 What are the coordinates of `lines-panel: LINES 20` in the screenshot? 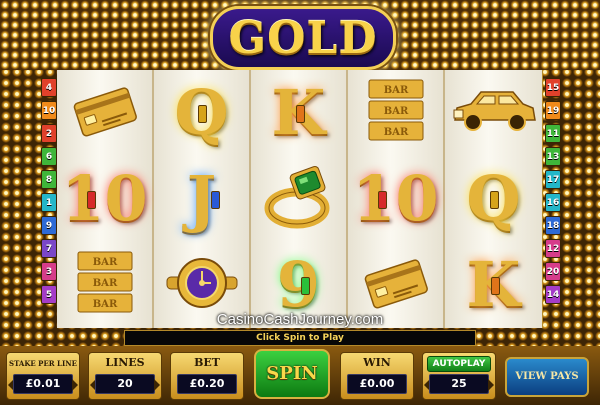 It's located at (125, 376).